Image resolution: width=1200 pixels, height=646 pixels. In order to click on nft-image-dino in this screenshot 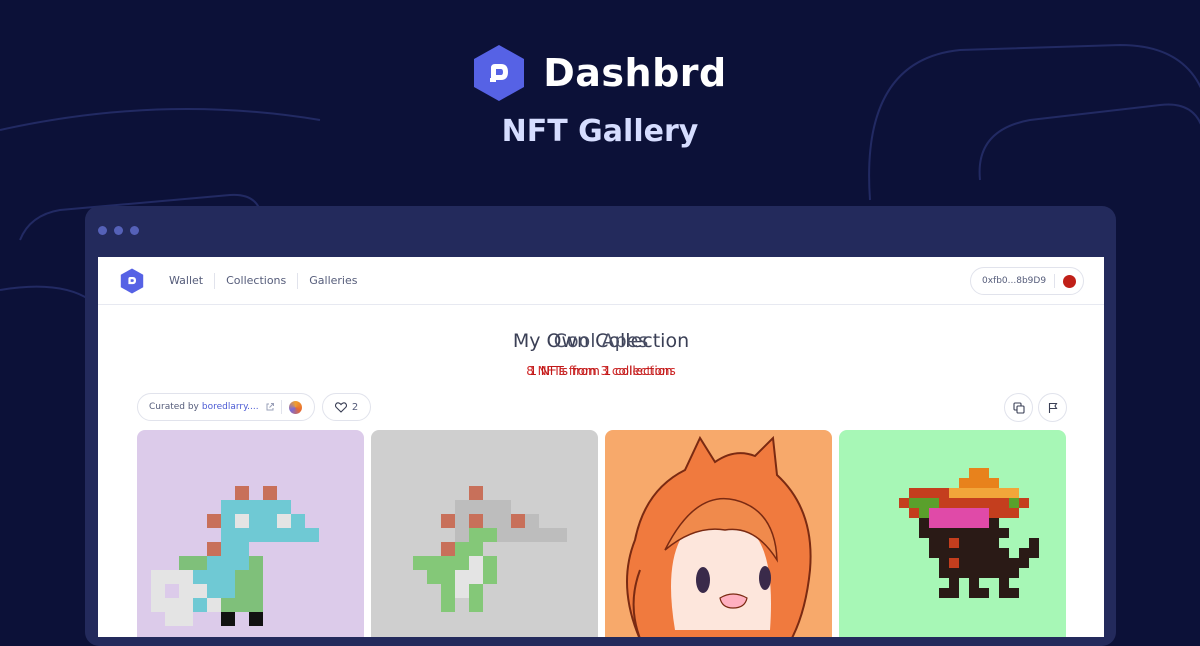, I will do `click(250, 533)`.